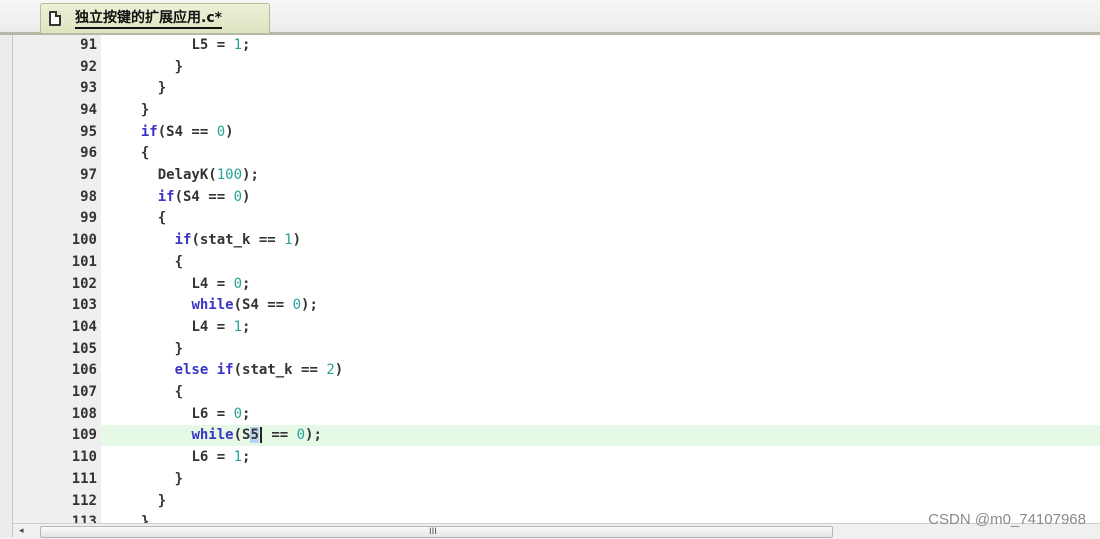 Image resolution: width=1100 pixels, height=539 pixels. What do you see at coordinates (187, 457) in the screenshot?
I see `code-text: L6 = 1;` at bounding box center [187, 457].